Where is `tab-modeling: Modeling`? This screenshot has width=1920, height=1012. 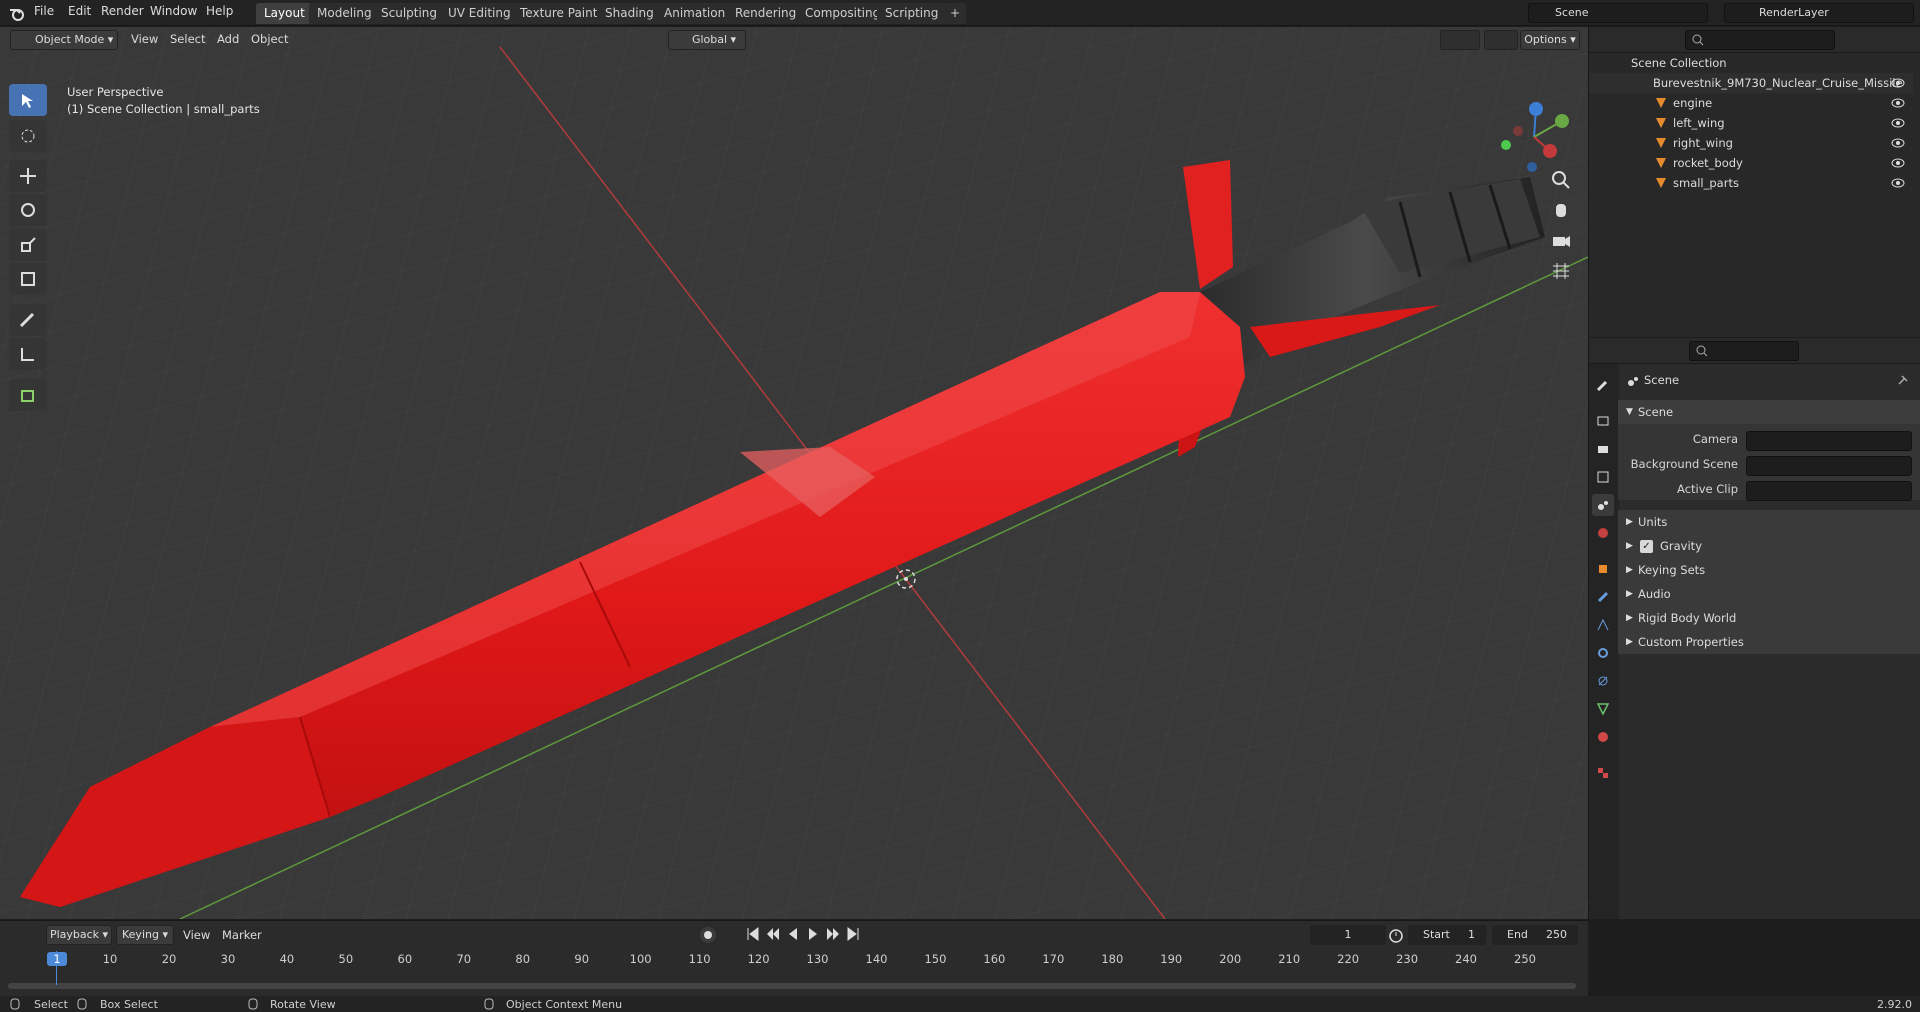
tab-modeling: Modeling is located at coordinates (344, 13).